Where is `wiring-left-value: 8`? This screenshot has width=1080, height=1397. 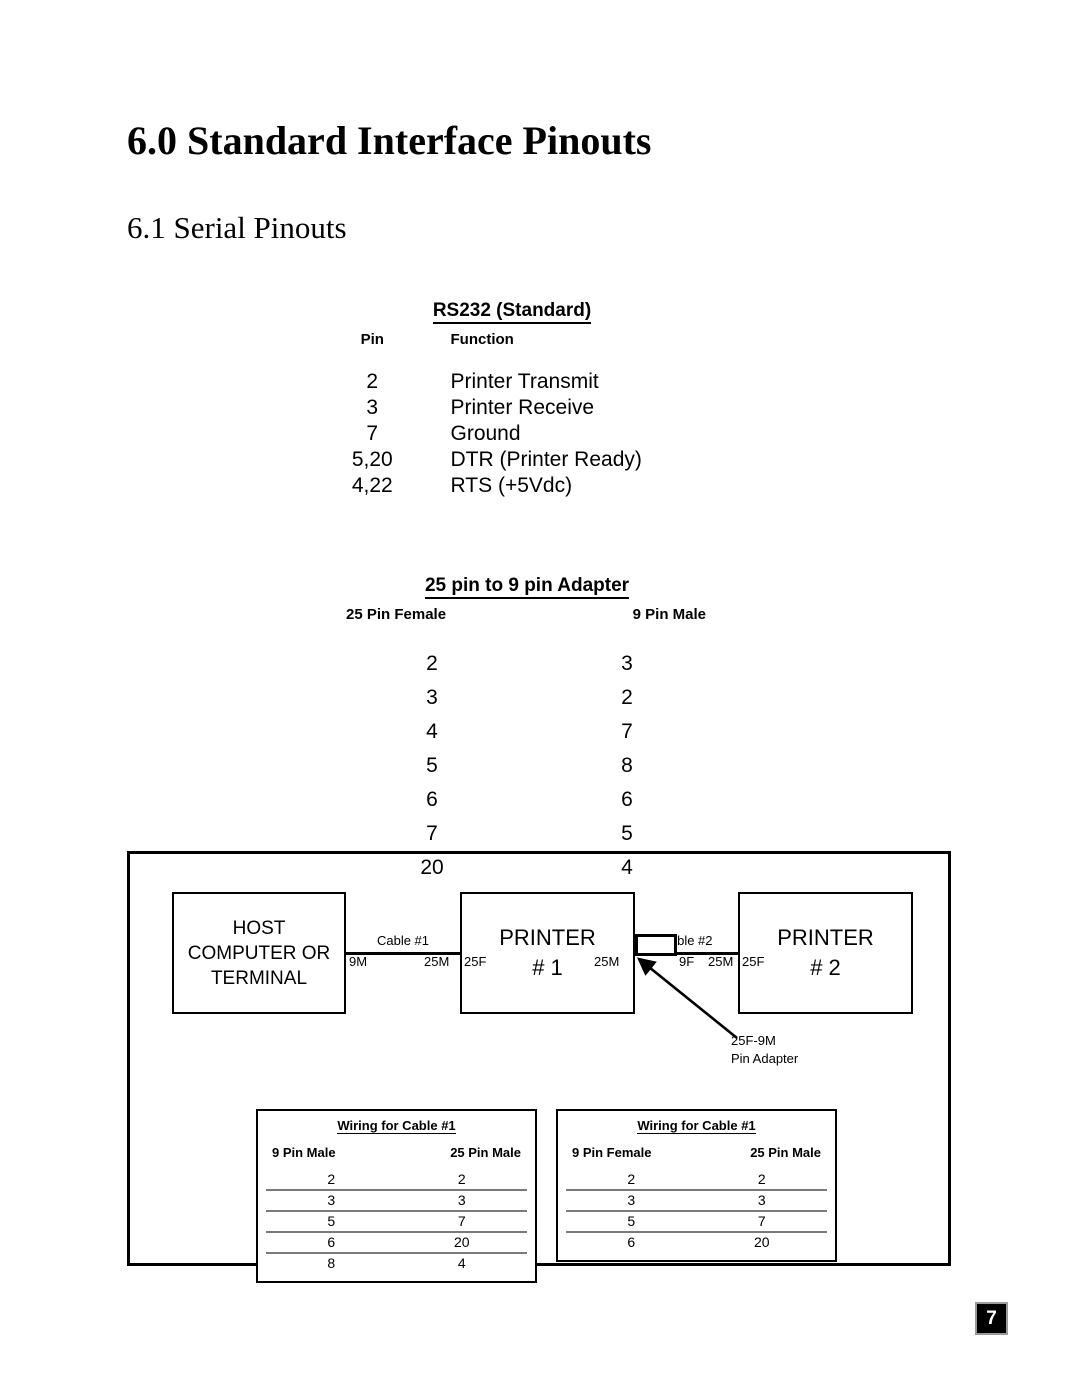
wiring-left-value: 8 is located at coordinates (331, 1263).